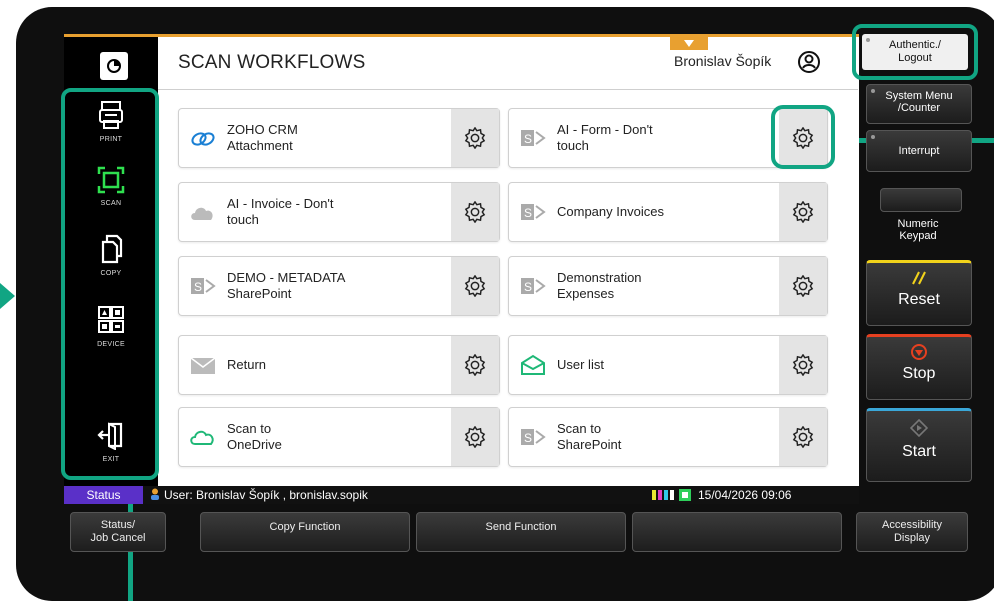 The image size is (994, 601). Describe the element at coordinates (919, 104) in the screenshot. I see `system-menu-counter-button: System Menu /Counter` at that location.